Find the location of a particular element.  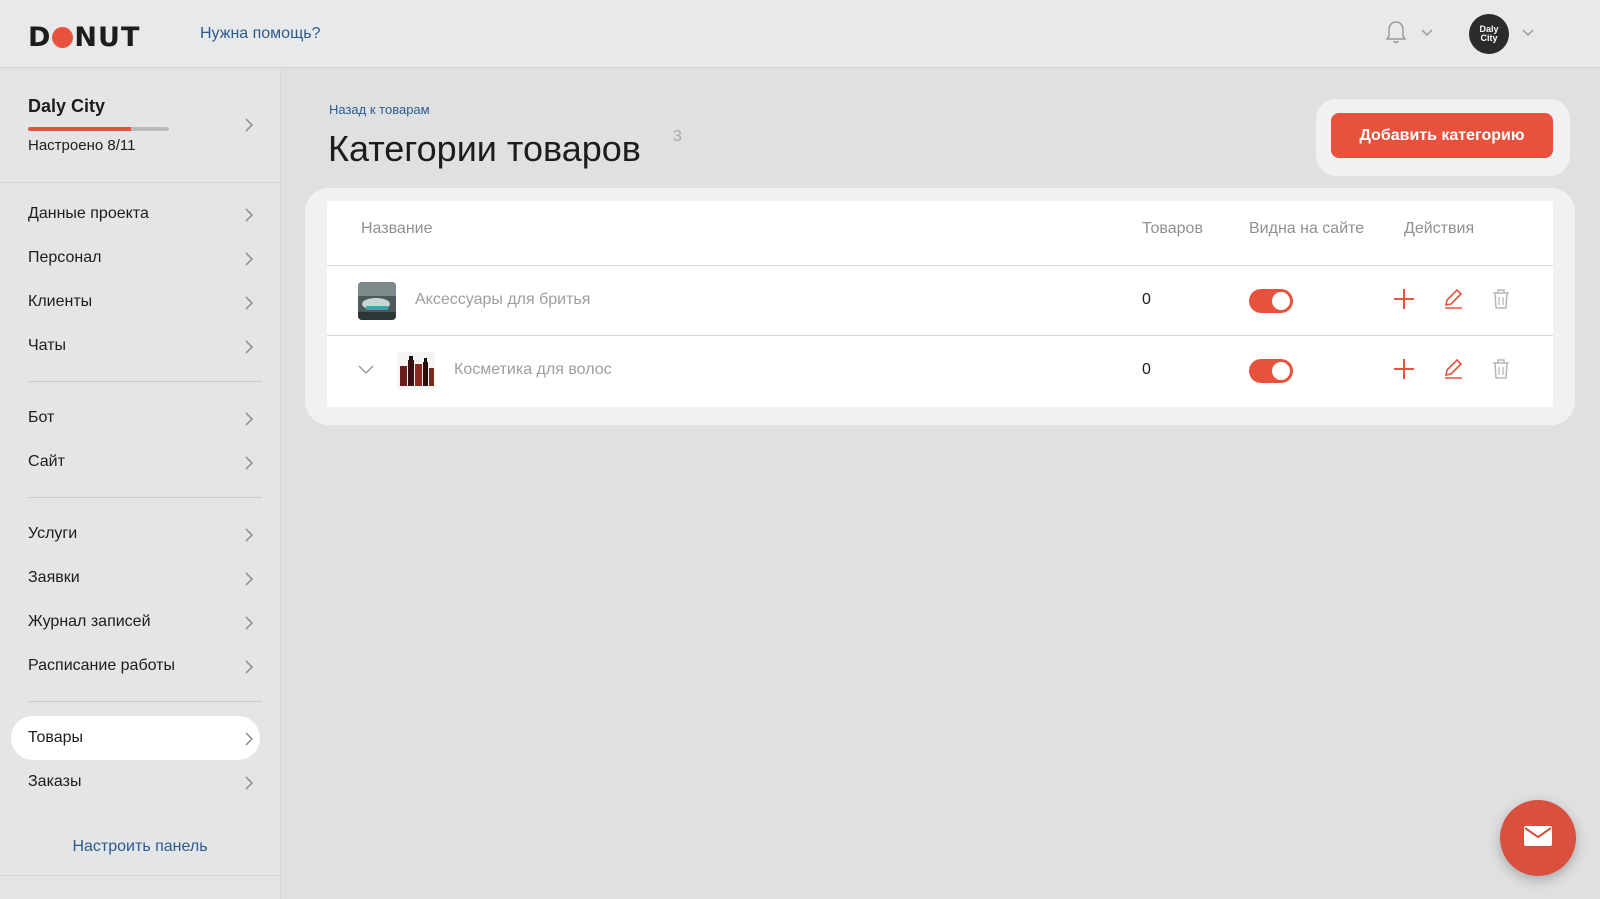

back-to-products-link: Назад к товарам is located at coordinates (379, 109).